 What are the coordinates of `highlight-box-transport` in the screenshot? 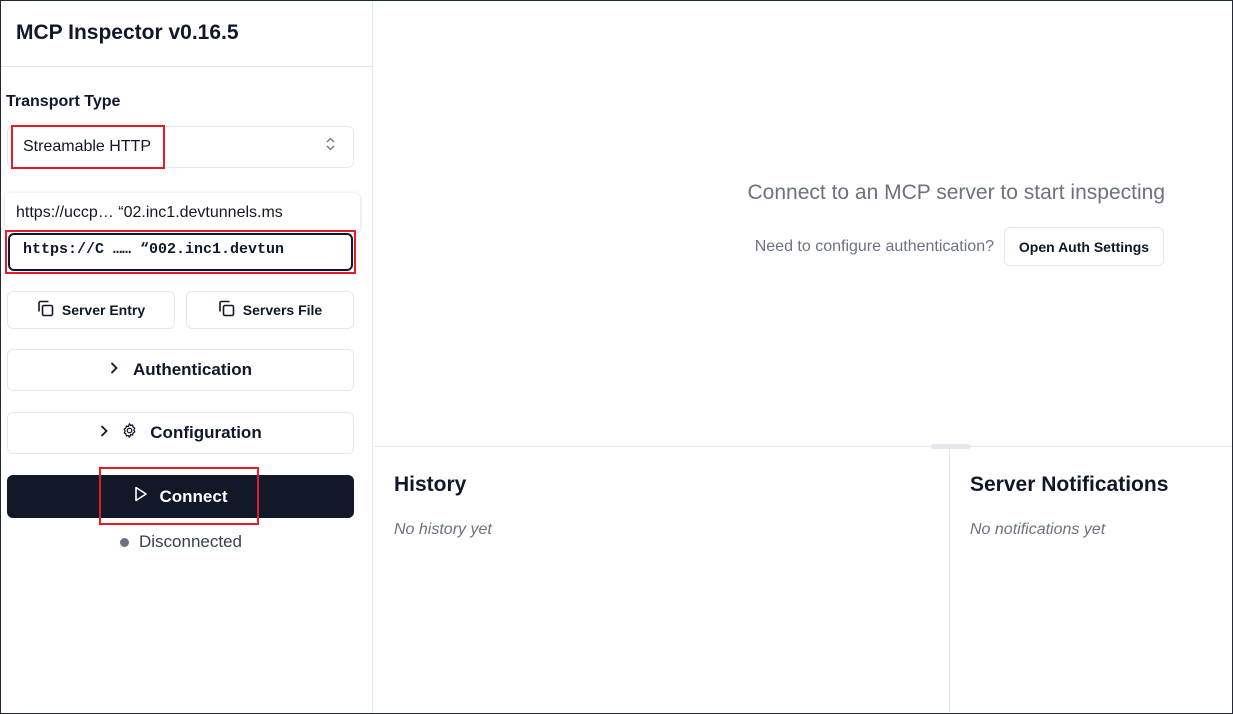 It's located at (88, 147).